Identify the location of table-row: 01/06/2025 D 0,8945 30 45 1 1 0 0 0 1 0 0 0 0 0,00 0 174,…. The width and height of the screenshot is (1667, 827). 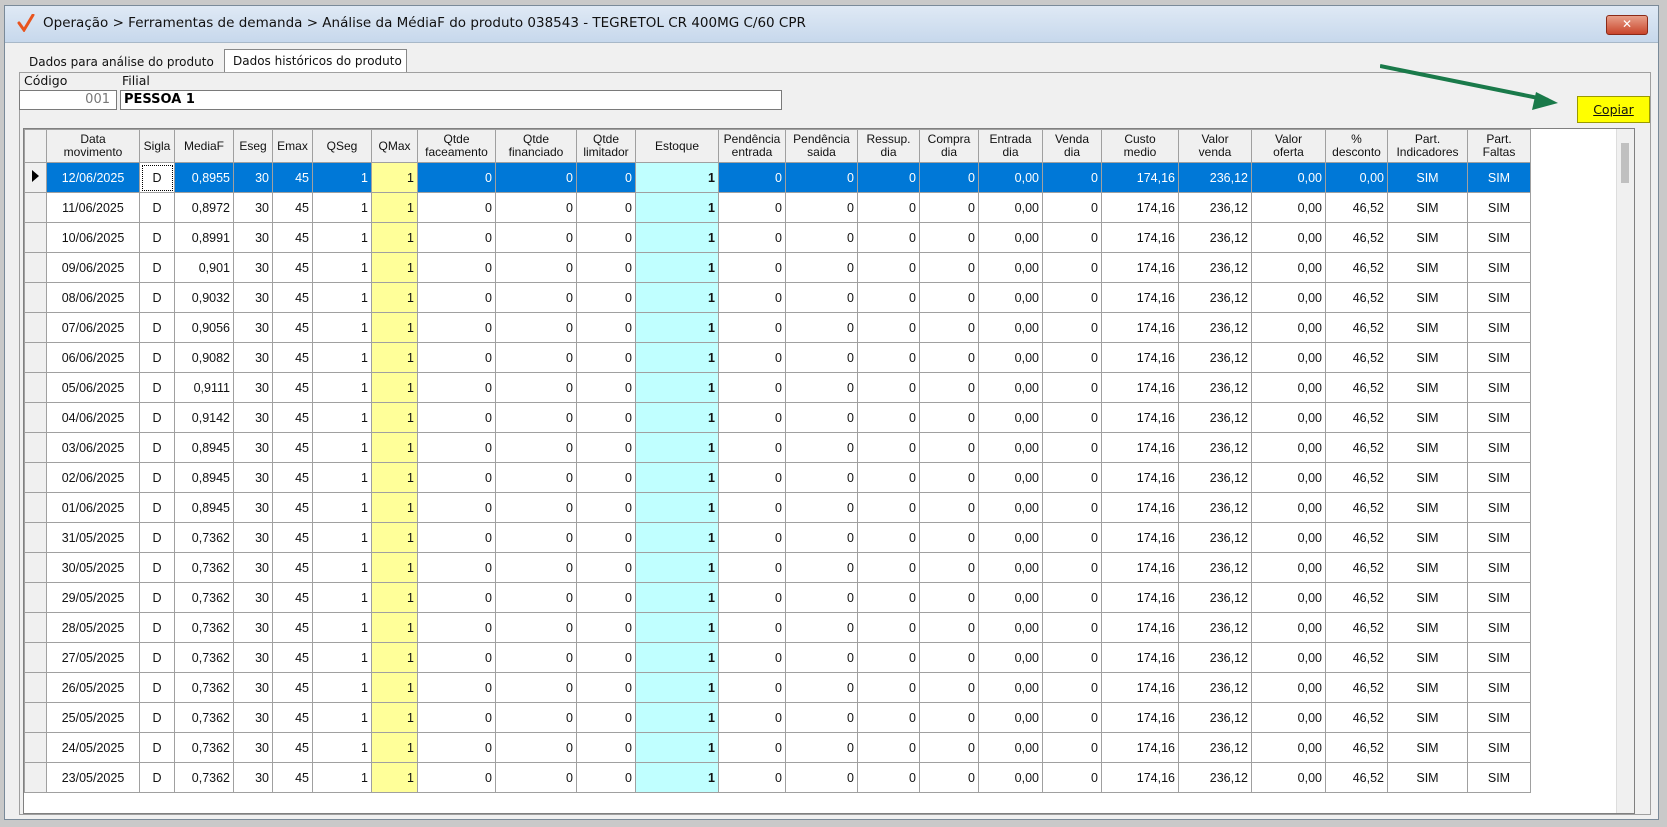
(777, 507).